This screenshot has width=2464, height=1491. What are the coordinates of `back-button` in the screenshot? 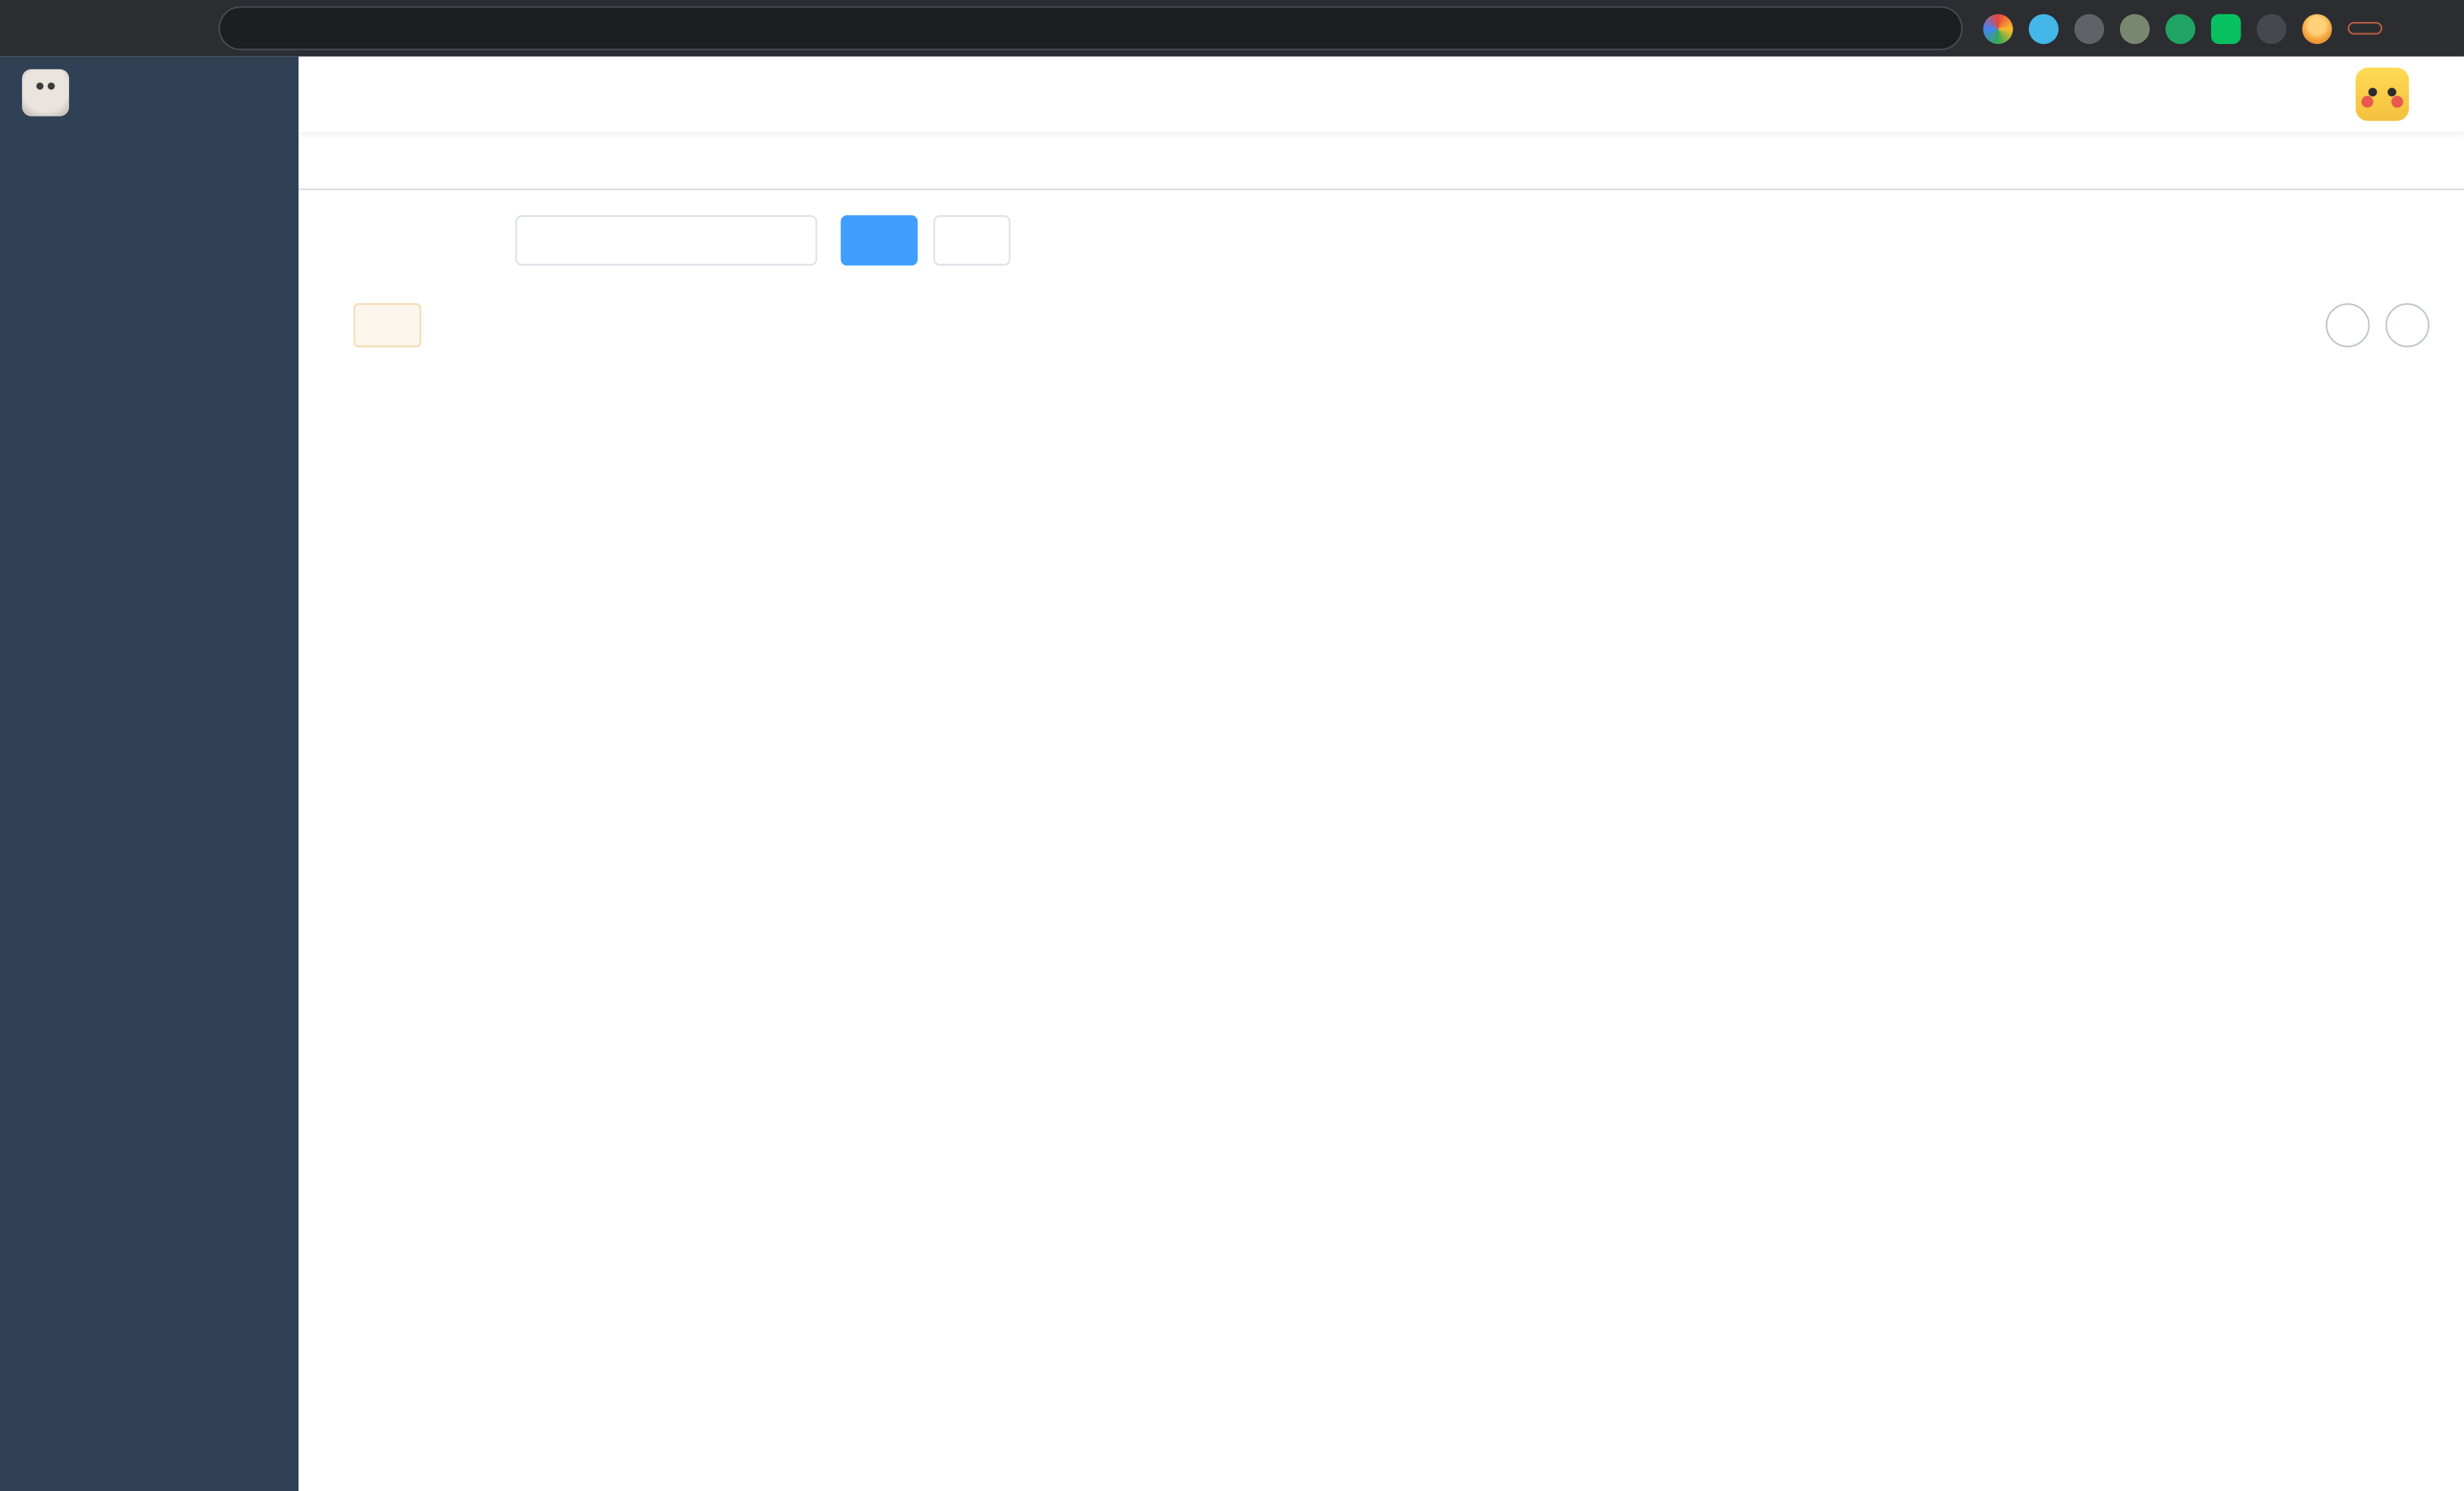 It's located at (38, 28).